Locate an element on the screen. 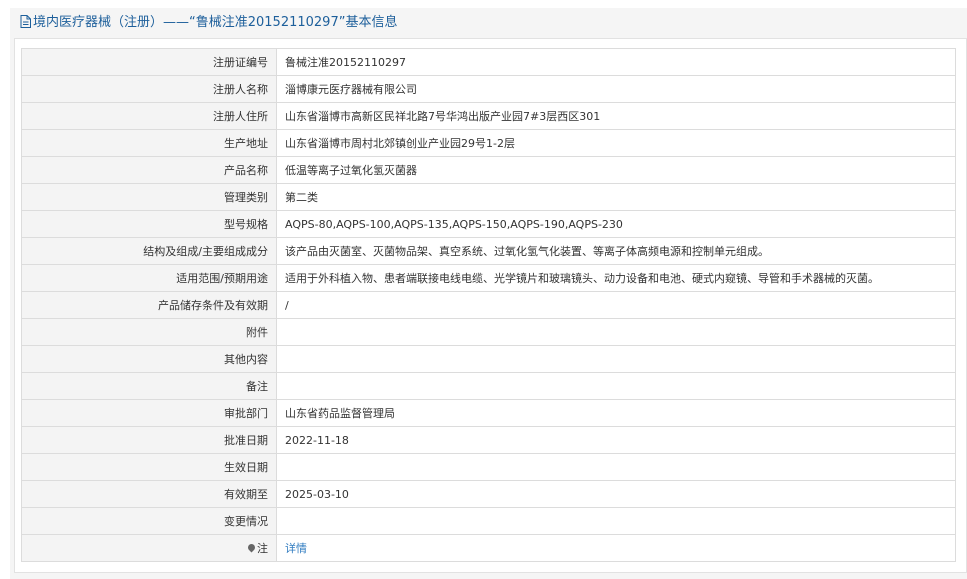 The image size is (967, 579). row-value: 低温等离子过氧化氢灭菌器 is located at coordinates (616, 170).